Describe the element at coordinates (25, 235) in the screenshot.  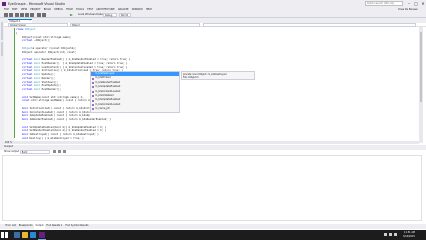
I see `file-explorer-icon` at that location.